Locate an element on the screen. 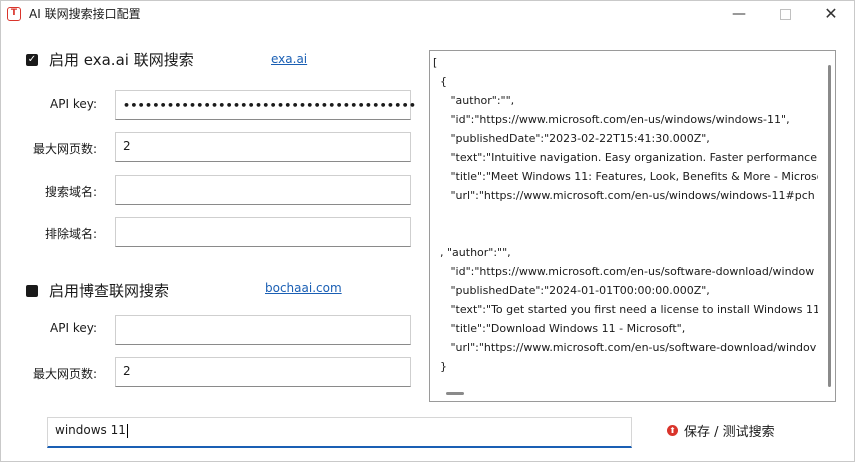  exa-exclude-domains-label: 排除域名: is located at coordinates (70, 234).